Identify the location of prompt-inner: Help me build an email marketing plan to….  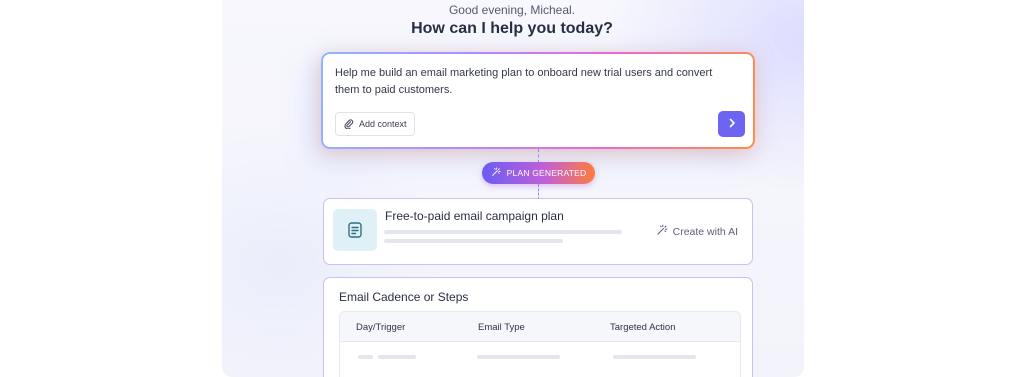
(538, 100).